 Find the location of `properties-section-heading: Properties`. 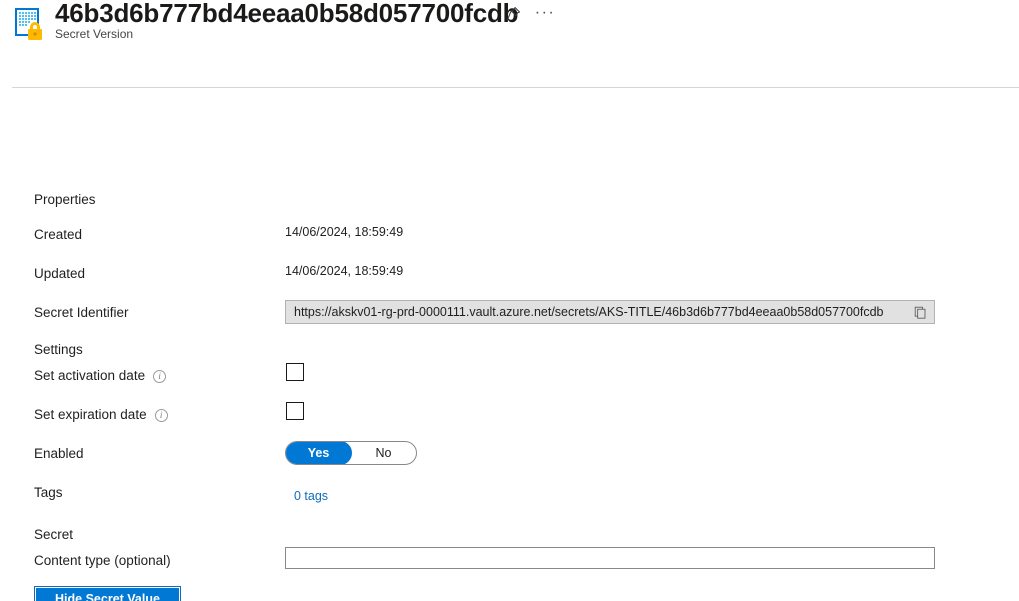

properties-section-heading: Properties is located at coordinates (65, 199).